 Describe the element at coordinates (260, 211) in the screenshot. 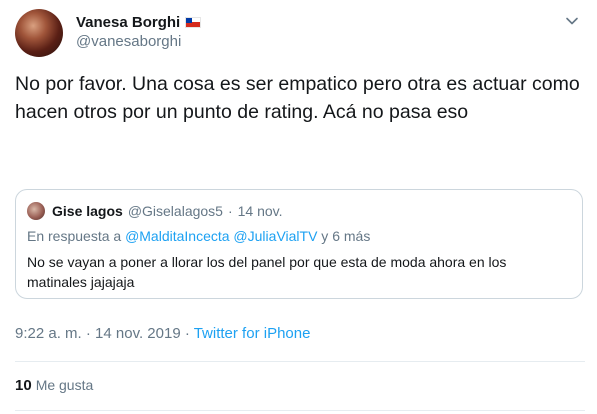

I see `quoted-tweet-date: 14 nov.` at that location.